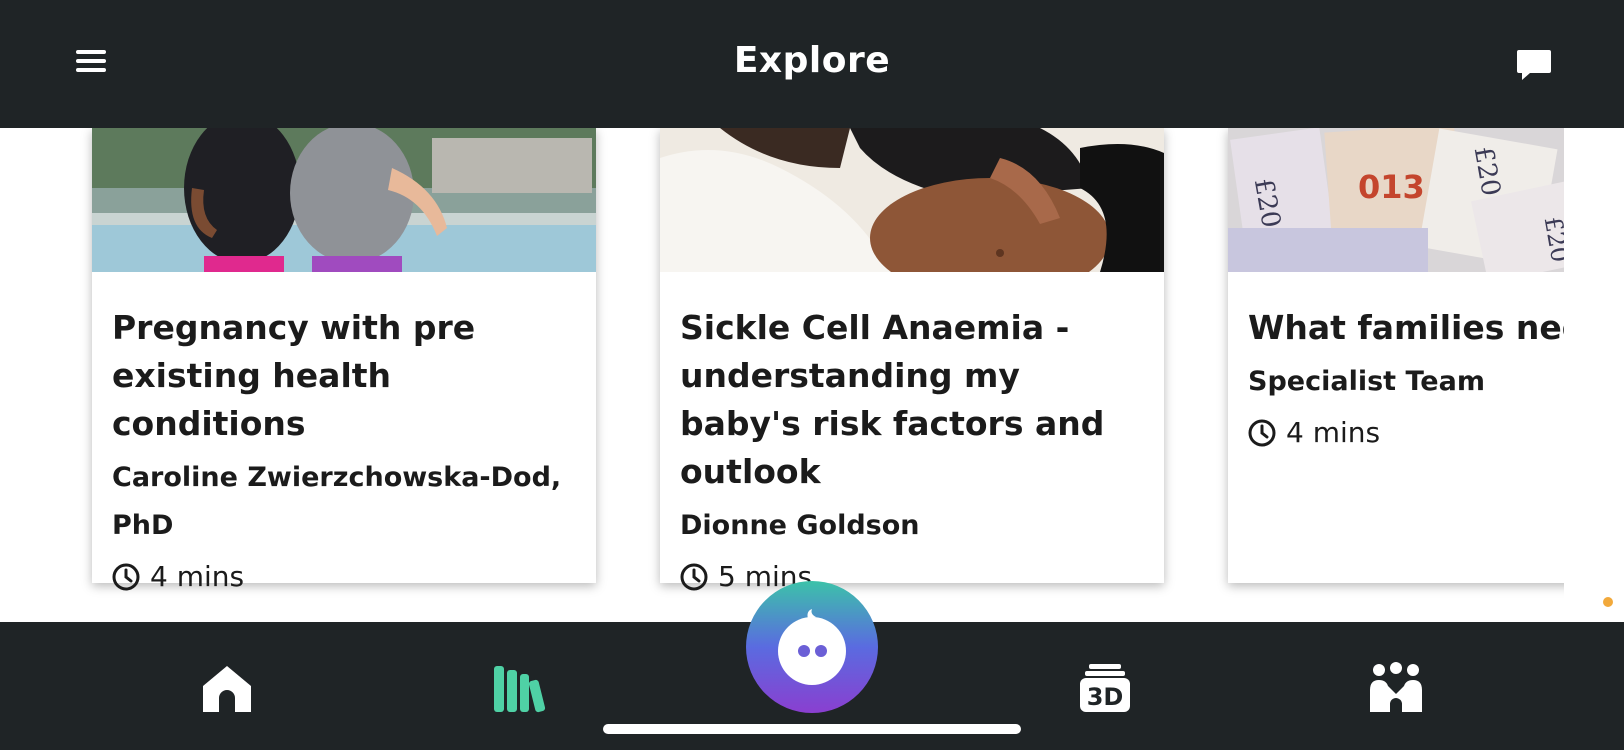  What do you see at coordinates (1366, 381) in the screenshot?
I see `article-author: Specialist Team` at bounding box center [1366, 381].